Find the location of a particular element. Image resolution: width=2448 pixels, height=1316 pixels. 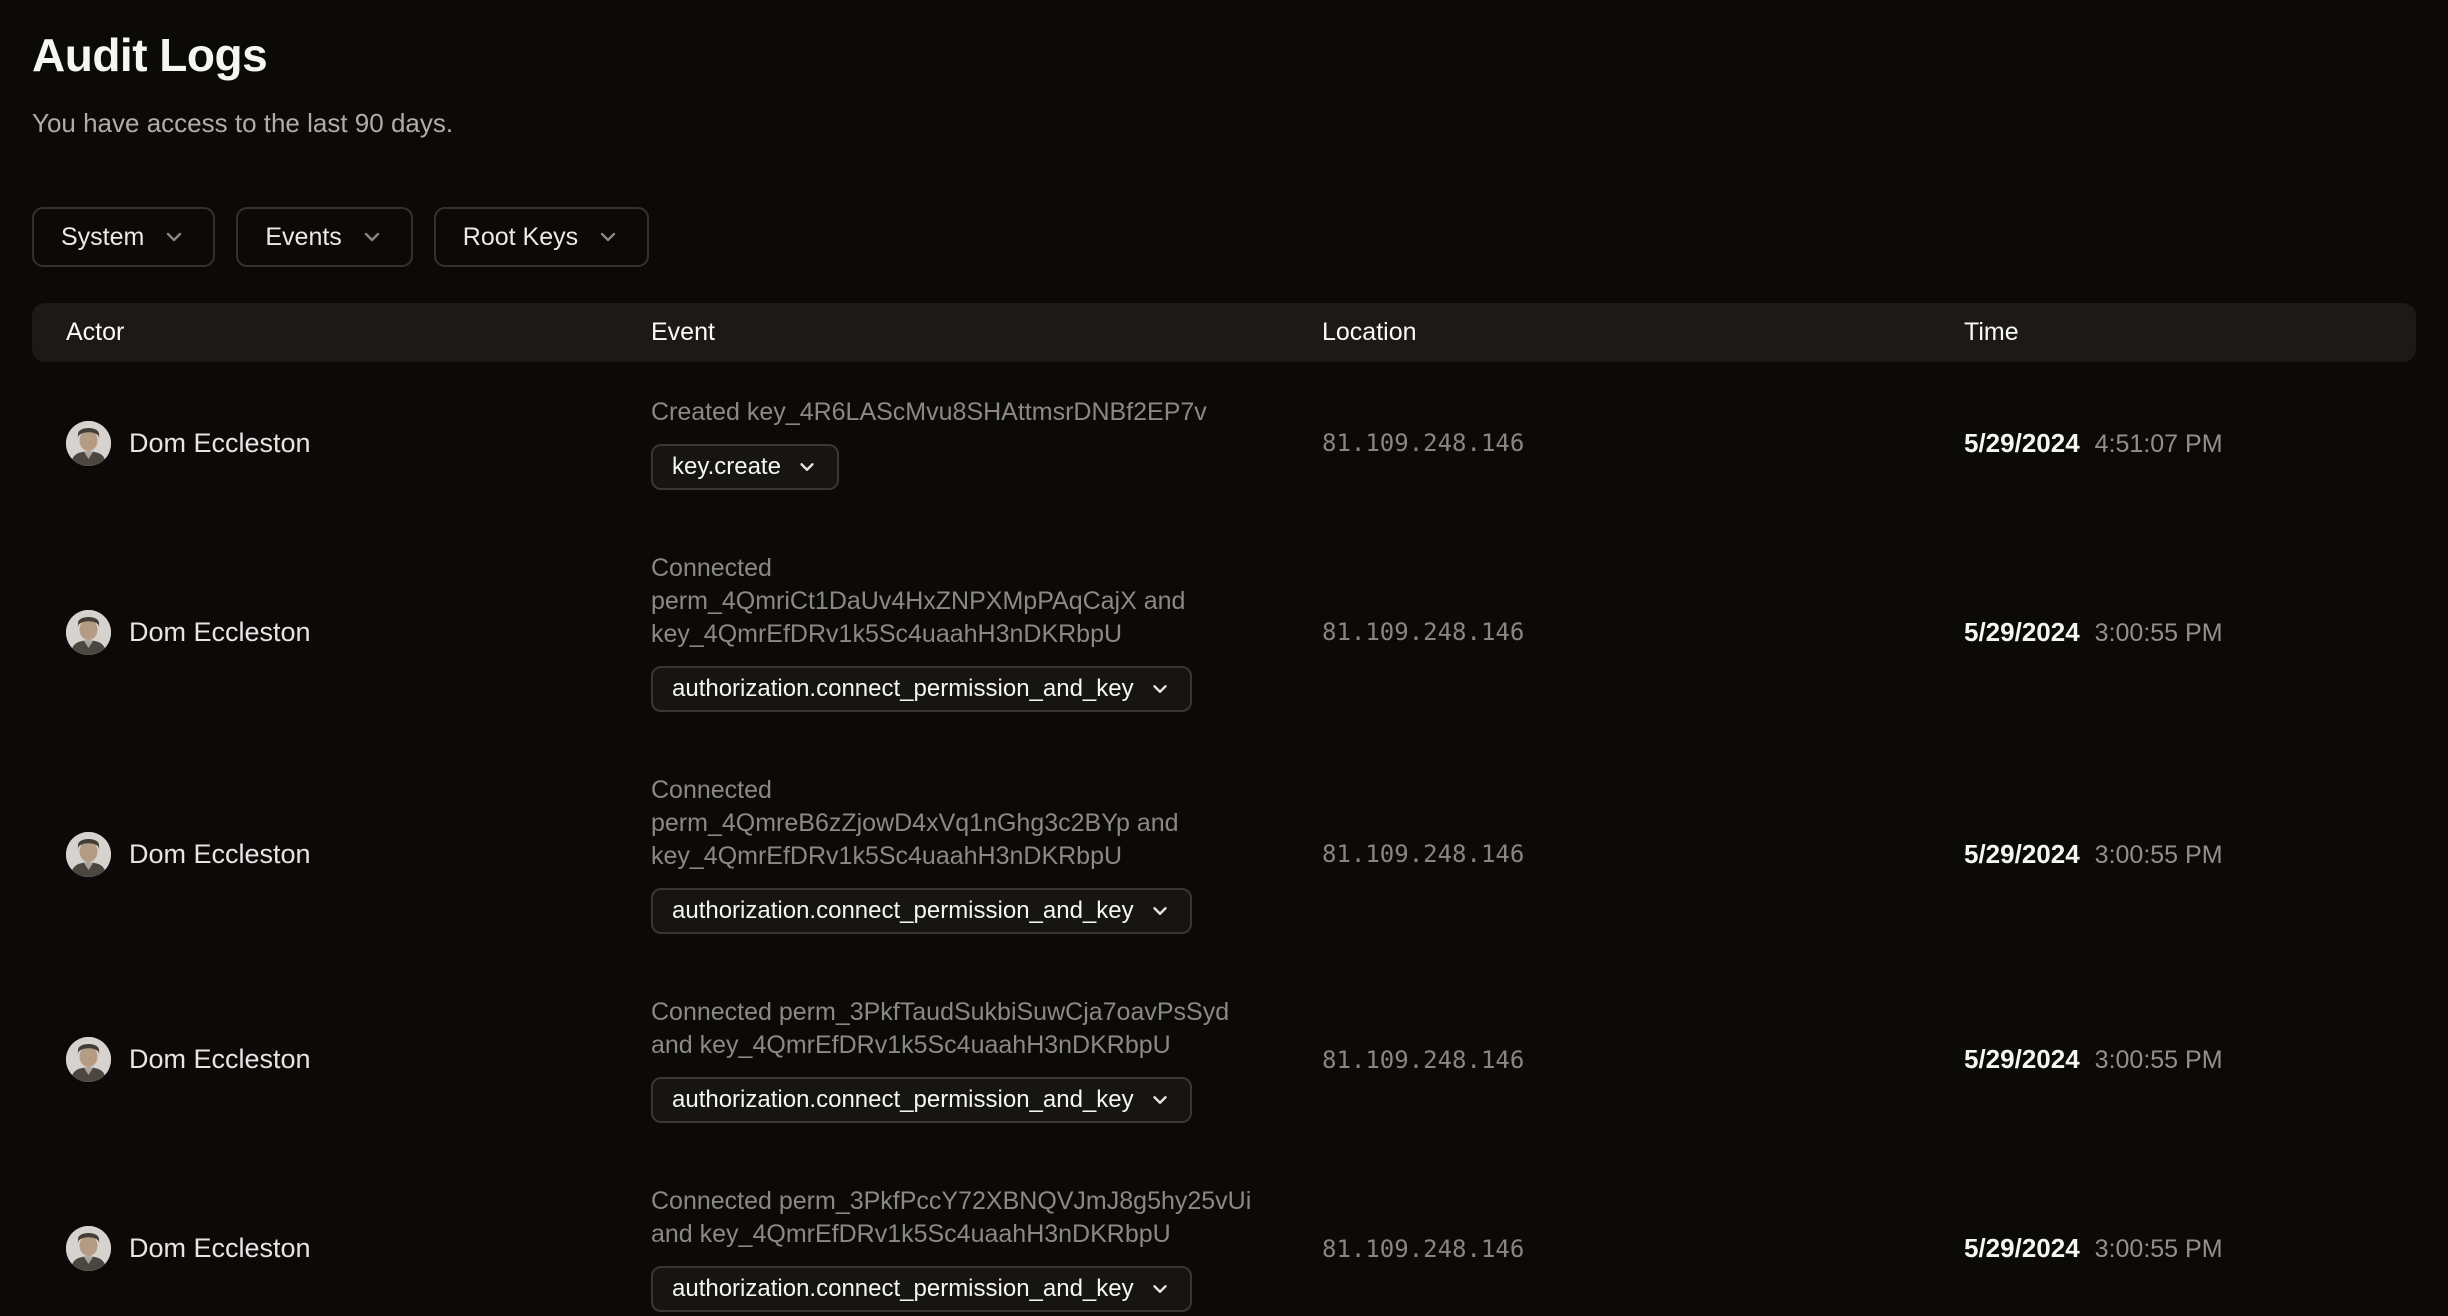

system-filter-button: System is located at coordinates (124, 237).